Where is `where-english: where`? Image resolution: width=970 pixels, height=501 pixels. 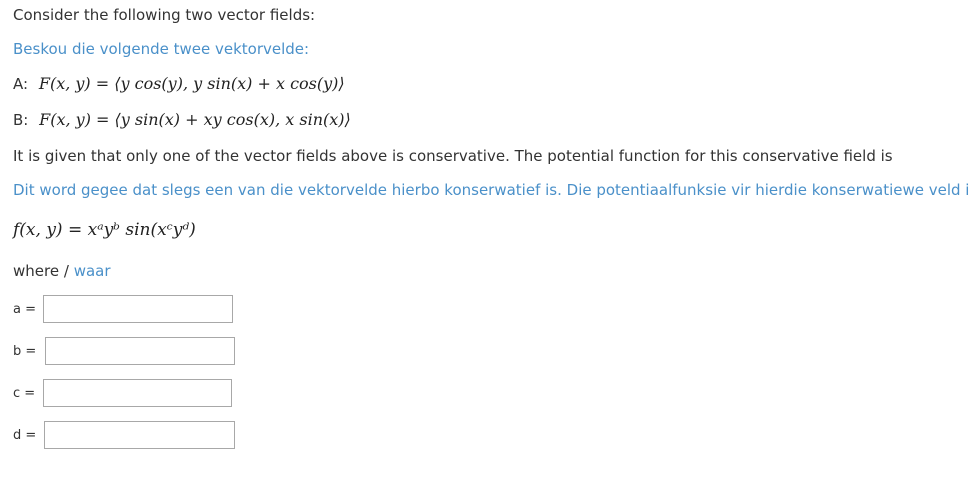
where-english: where is located at coordinates (36, 271).